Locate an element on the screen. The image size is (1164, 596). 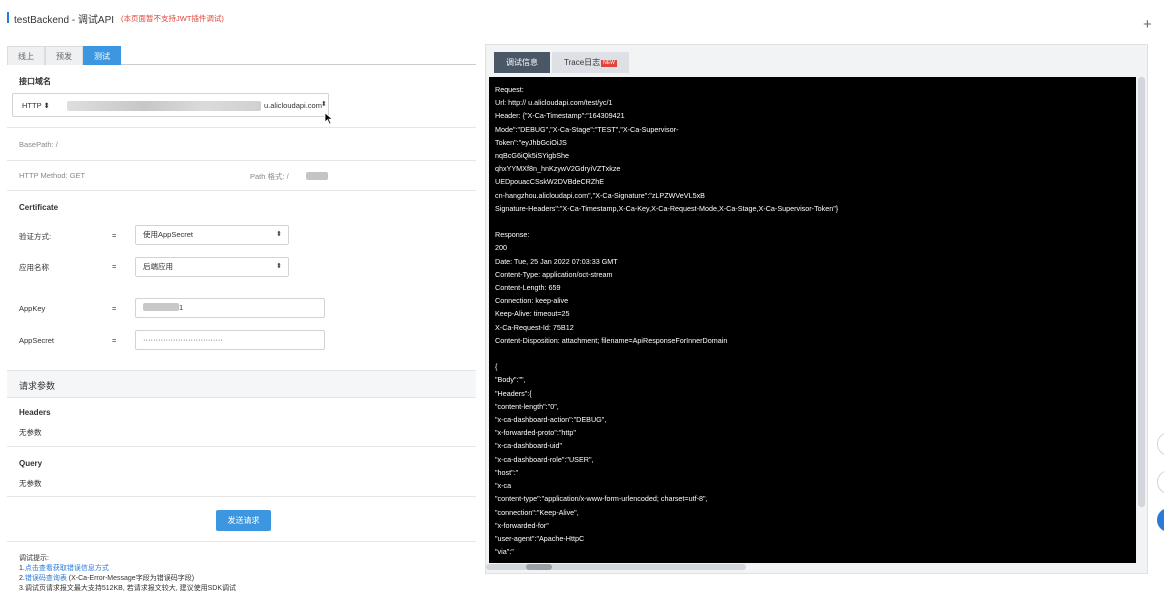
tip-line-1: 1.点击查看获取错误信息方式 is located at coordinates (127, 569).